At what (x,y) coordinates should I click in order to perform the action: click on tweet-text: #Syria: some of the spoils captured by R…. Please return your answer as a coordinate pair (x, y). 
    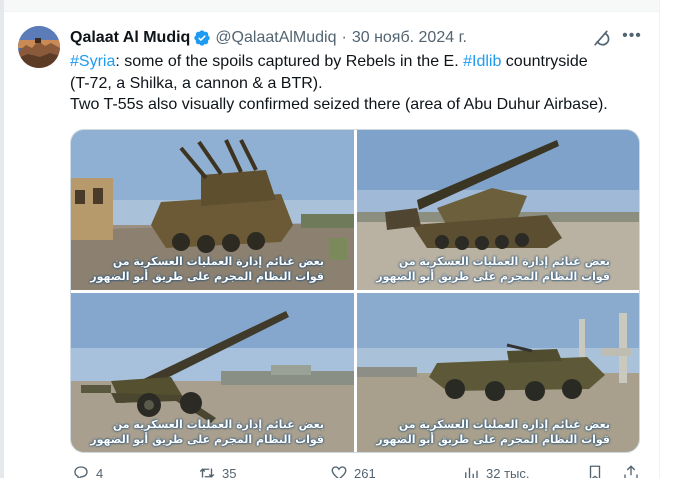
    Looking at the image, I should click on (362, 83).